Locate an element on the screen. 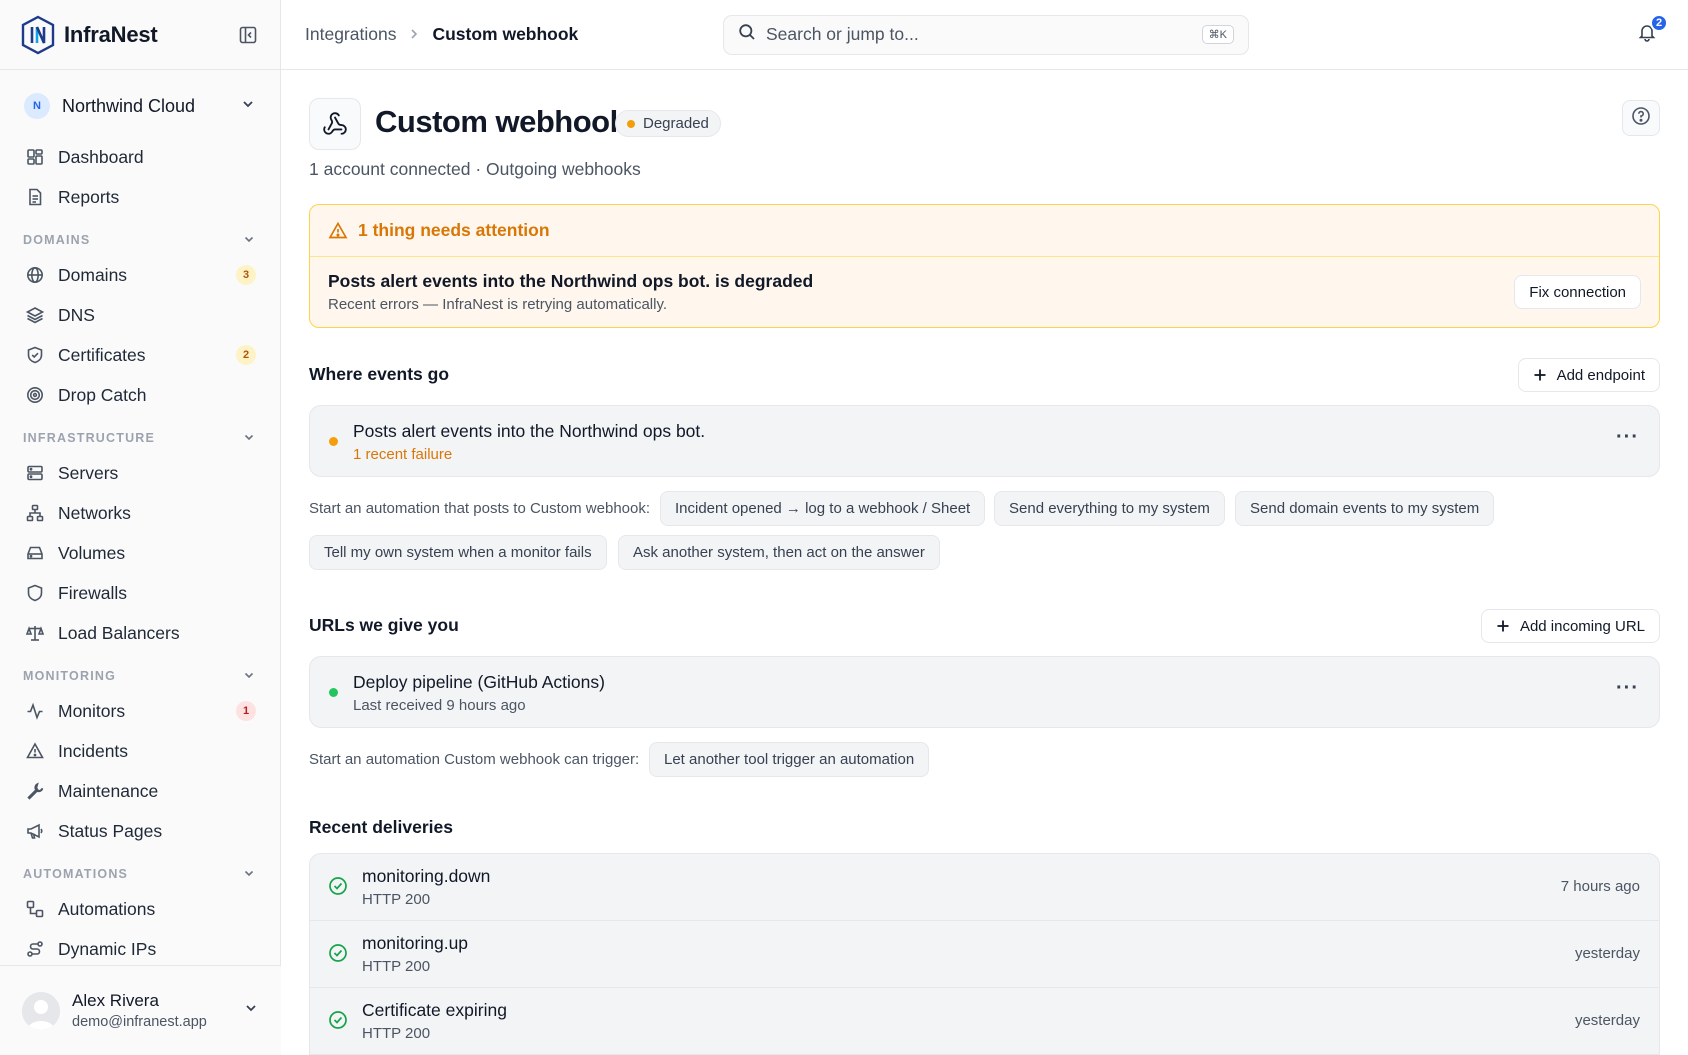  sidebar-item-label: Dynamic IPs is located at coordinates (107, 948).